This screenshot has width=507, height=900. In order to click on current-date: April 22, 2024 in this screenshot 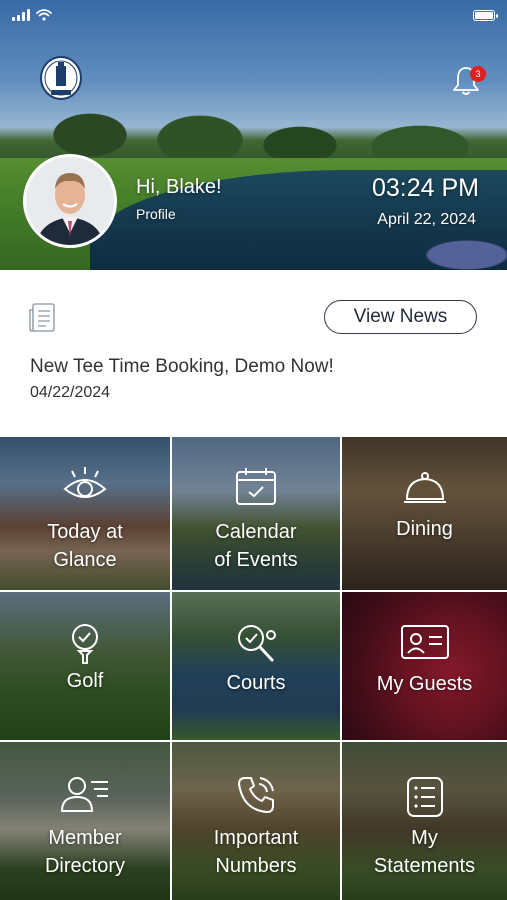, I will do `click(426, 219)`.